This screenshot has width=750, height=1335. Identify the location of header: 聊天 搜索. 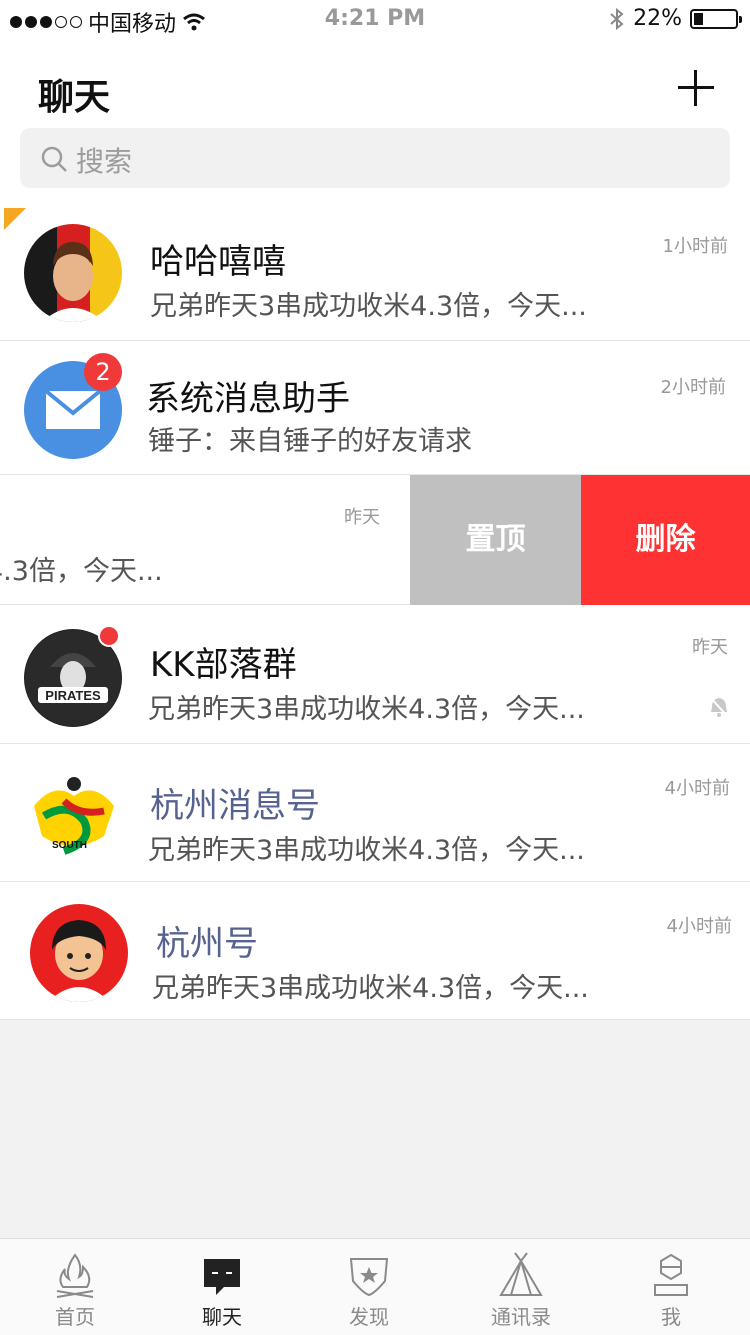
(375, 120).